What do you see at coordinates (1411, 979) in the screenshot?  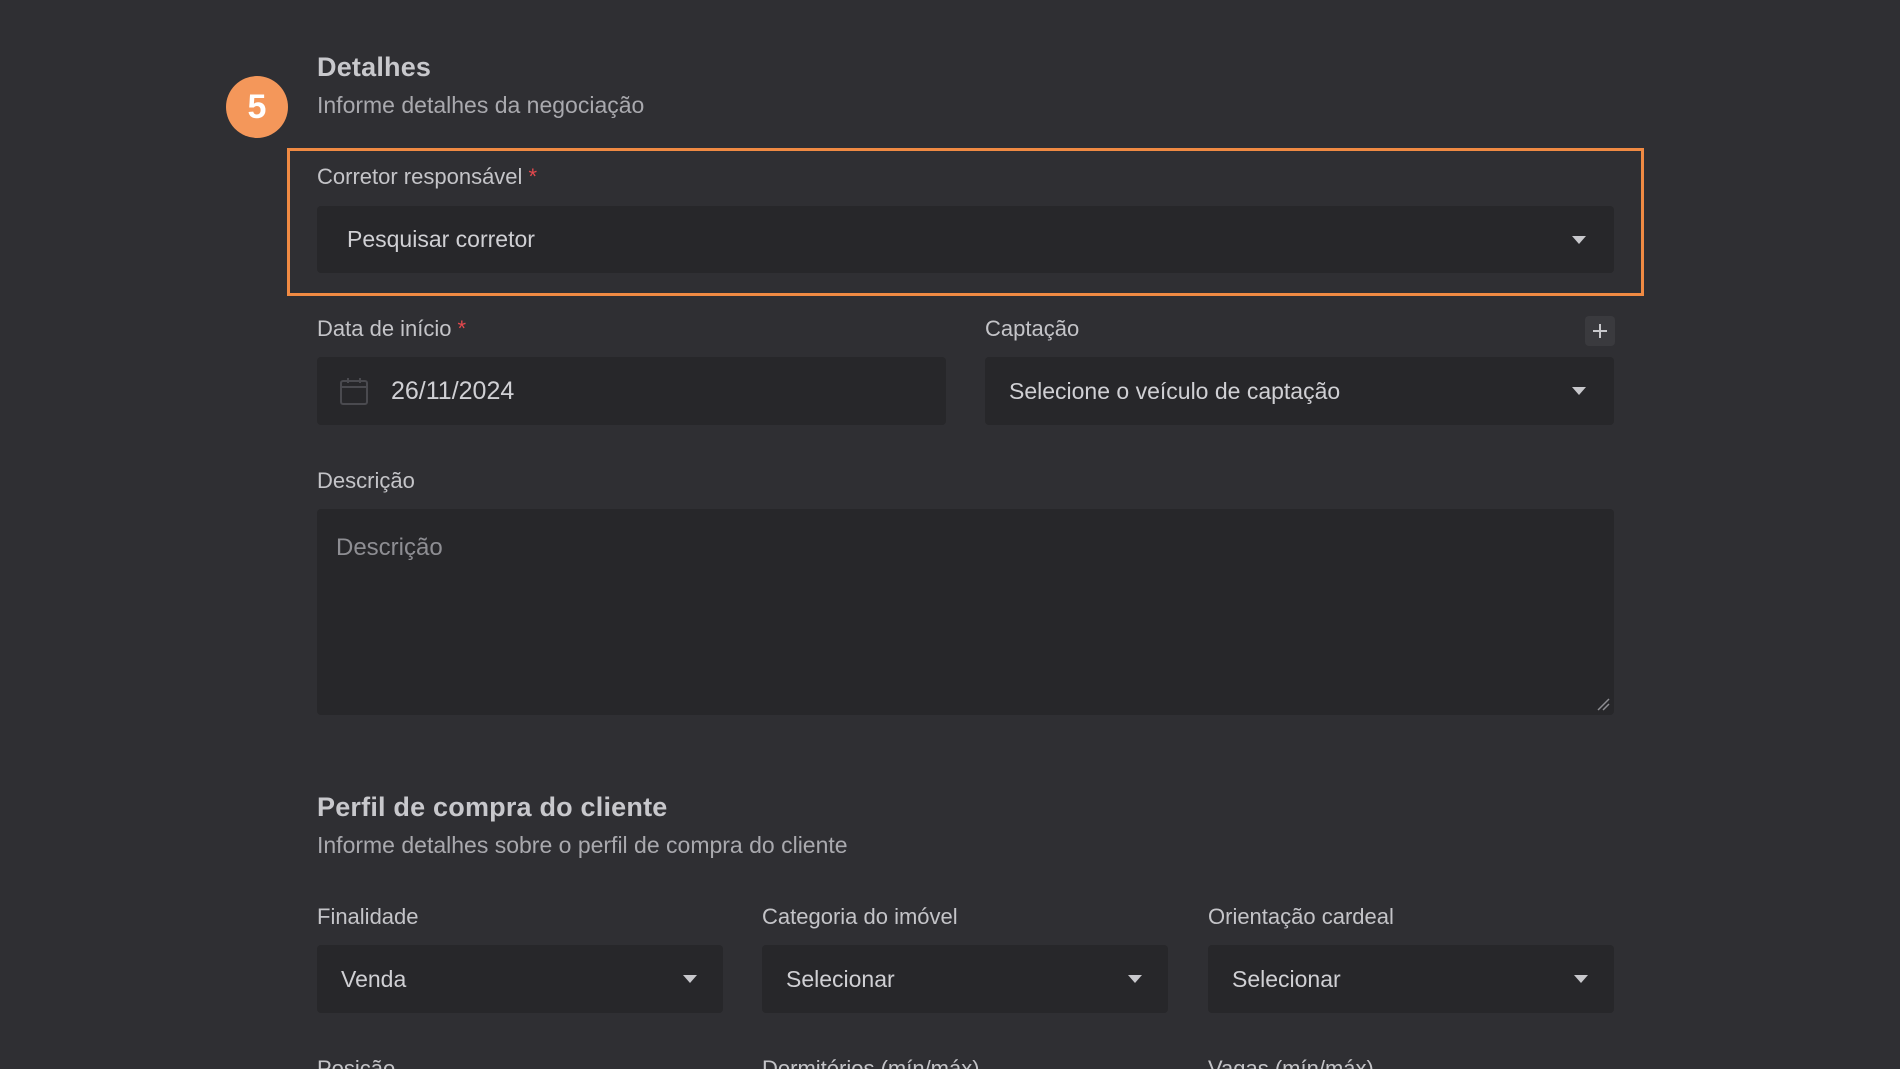 I see `orientation-select: Selecionar` at bounding box center [1411, 979].